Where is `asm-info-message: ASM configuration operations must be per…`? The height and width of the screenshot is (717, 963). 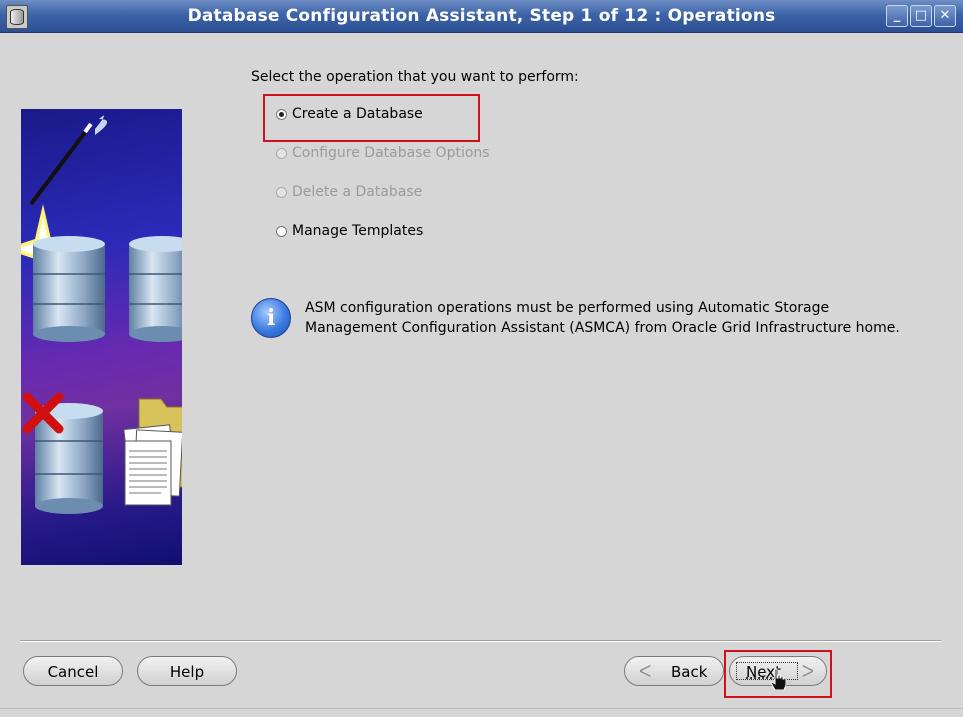 asm-info-message: ASM configuration operations must be per… is located at coordinates (625, 318).